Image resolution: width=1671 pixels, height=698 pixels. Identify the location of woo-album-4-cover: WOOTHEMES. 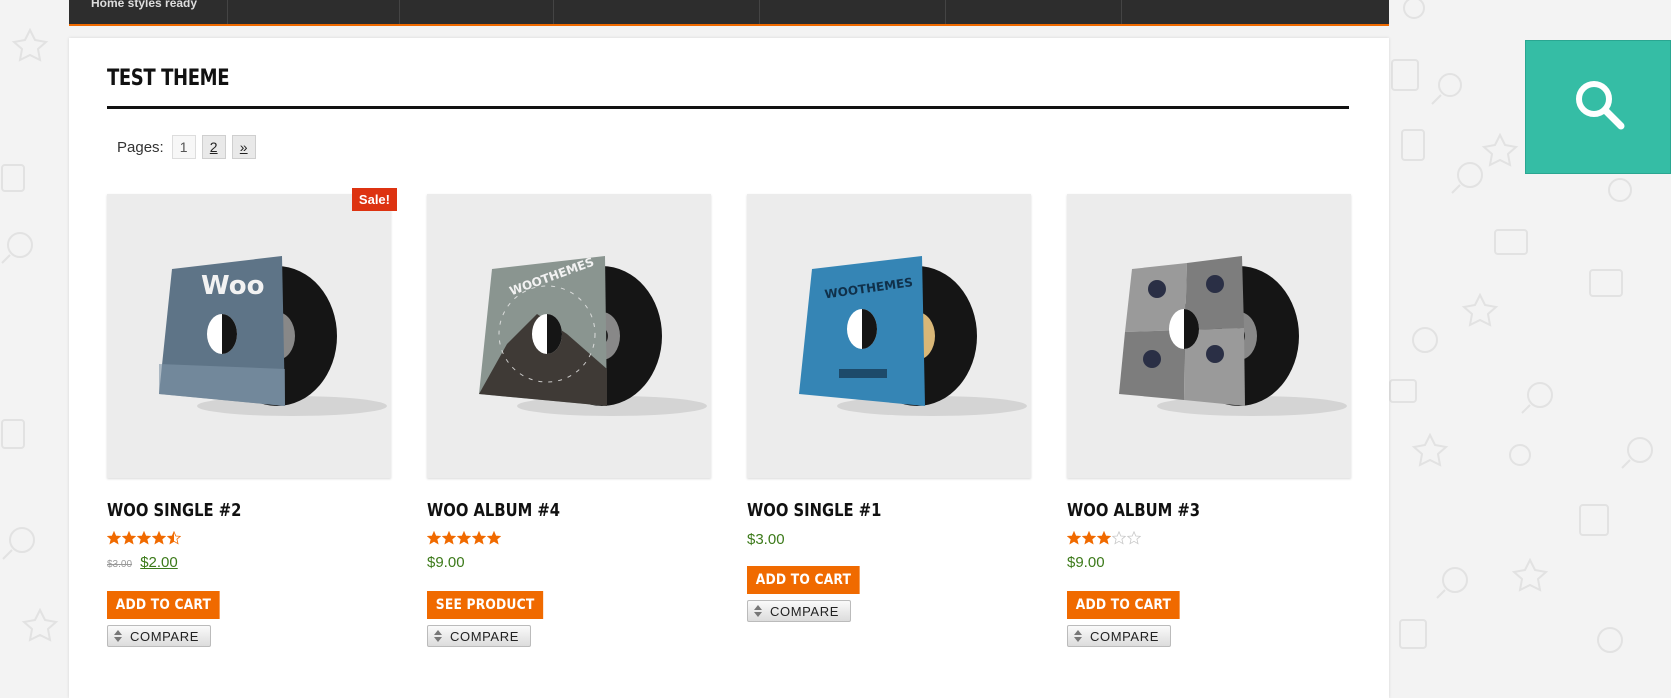
(593, 335).